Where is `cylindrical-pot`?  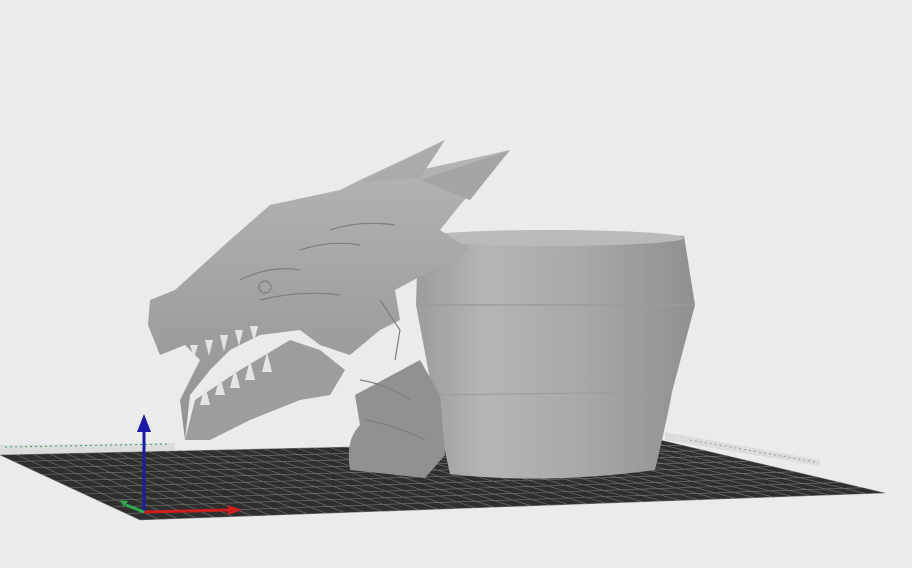
cylindrical-pot is located at coordinates (555, 354).